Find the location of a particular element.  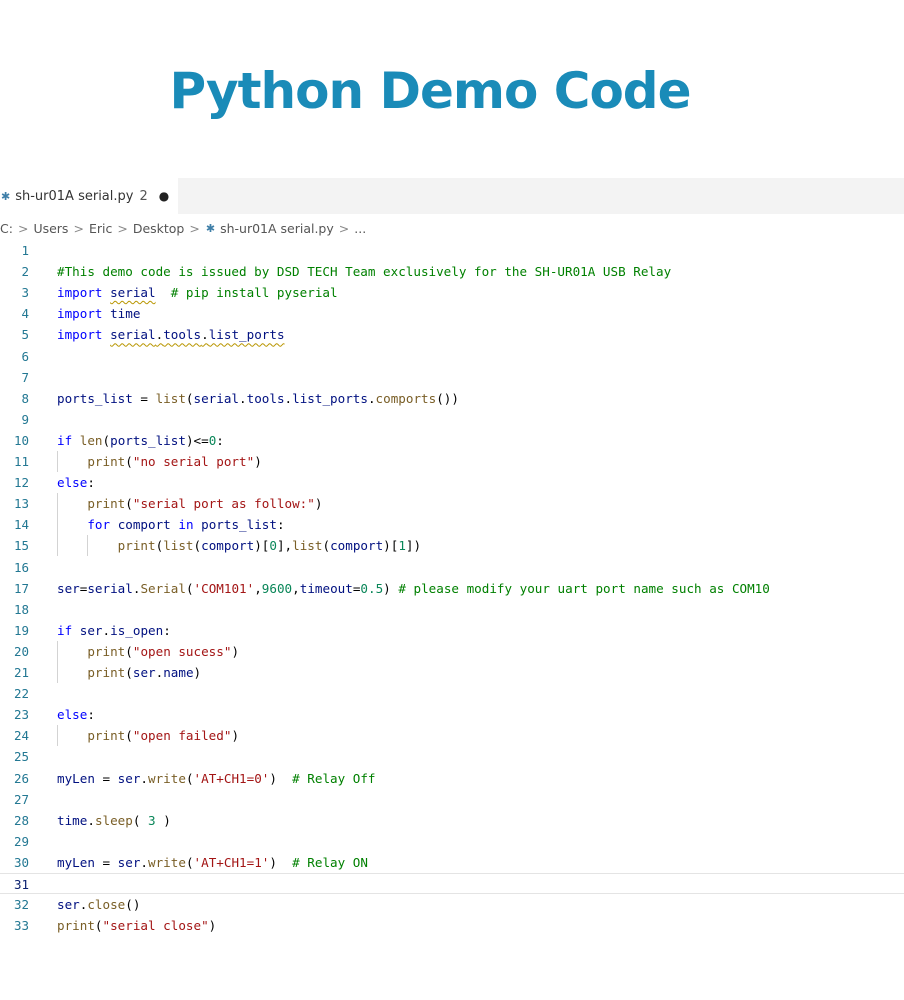

code-text: import serial # pip install pyserial is located at coordinates (197, 293).